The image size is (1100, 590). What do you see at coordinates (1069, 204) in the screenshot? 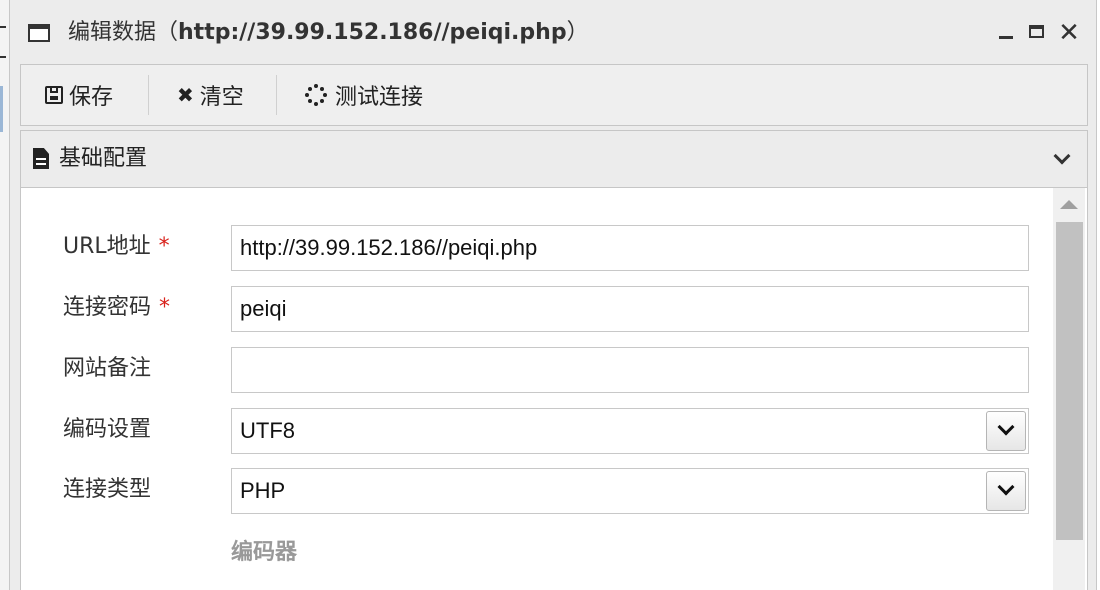
I see `scroll-up-arrow-icon` at bounding box center [1069, 204].